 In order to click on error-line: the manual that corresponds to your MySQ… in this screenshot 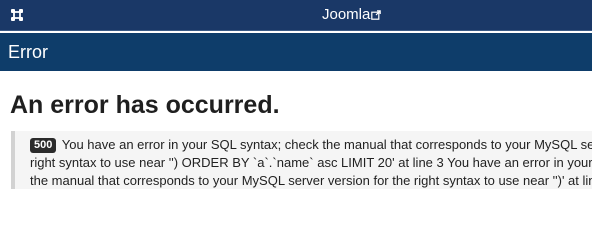, I will do `click(311, 180)`.